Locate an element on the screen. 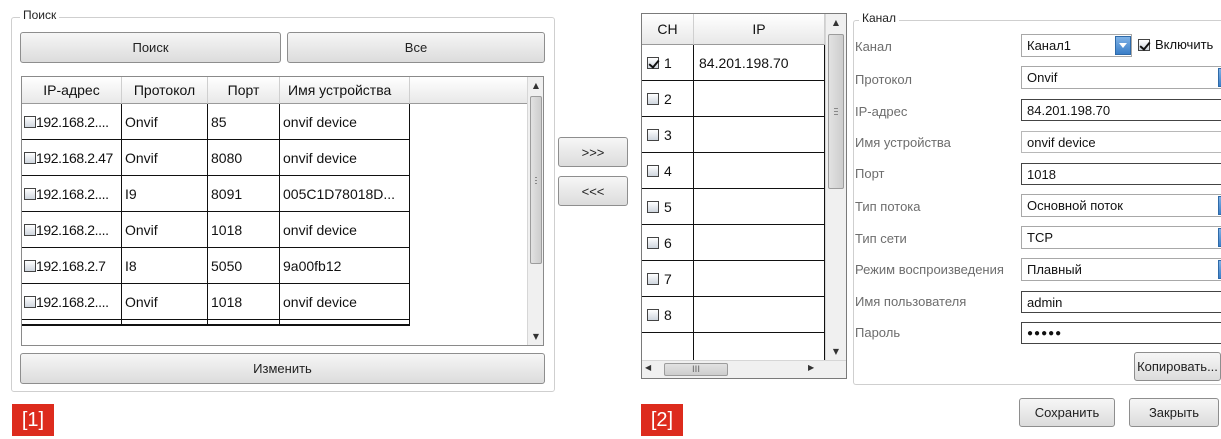 The image size is (1221, 439). scroll-right-icon: ▶ is located at coordinates (811, 367).